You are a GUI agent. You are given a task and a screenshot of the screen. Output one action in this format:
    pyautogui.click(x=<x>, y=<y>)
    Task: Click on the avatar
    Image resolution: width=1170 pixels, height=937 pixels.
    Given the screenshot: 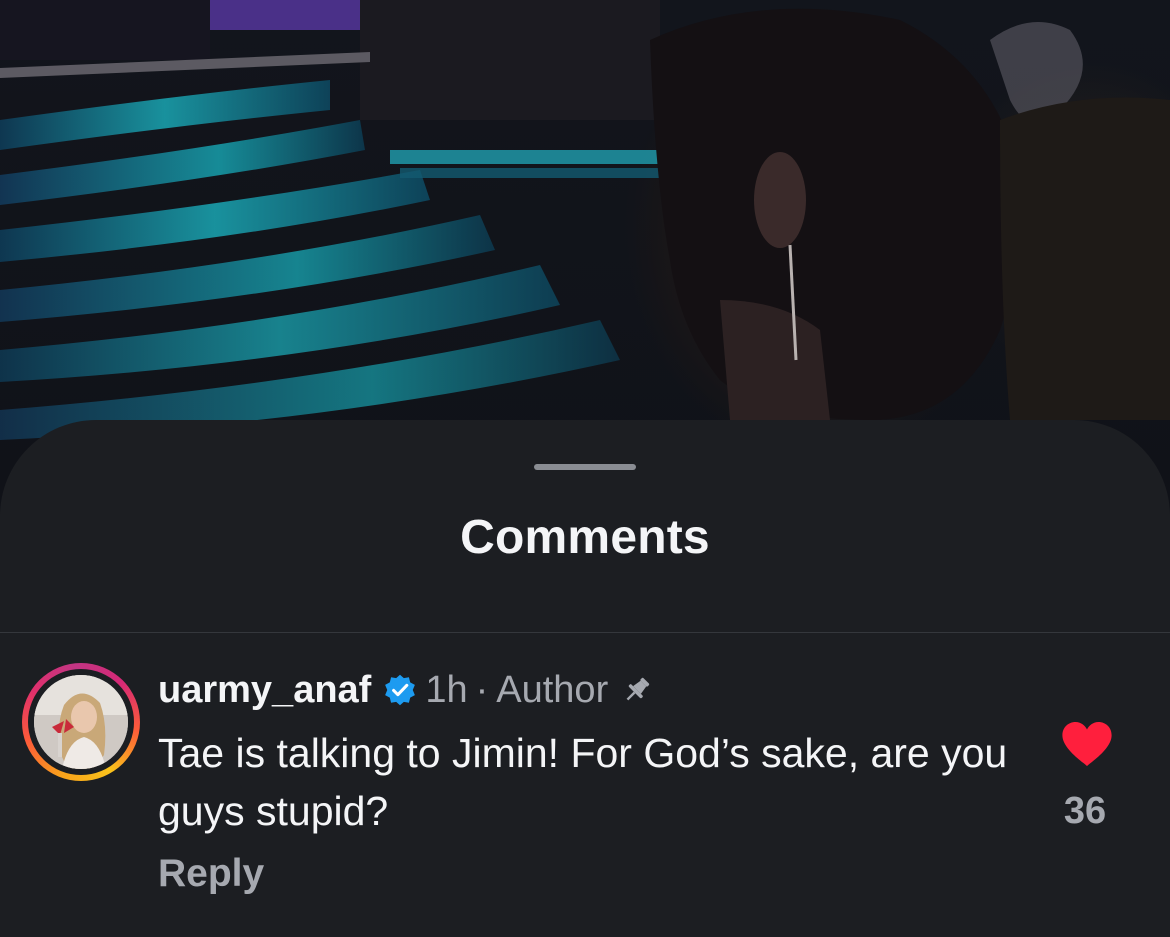 What is the action you would take?
    pyautogui.click(x=81, y=722)
    